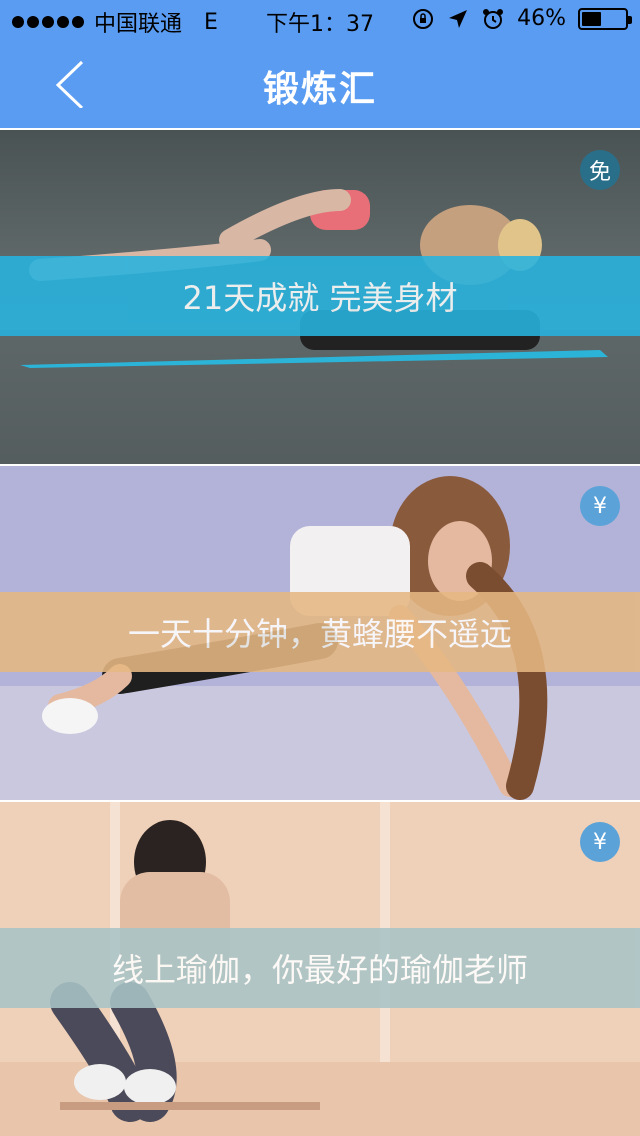  What do you see at coordinates (493, 18) in the screenshot?
I see `alarm-icon` at bounding box center [493, 18].